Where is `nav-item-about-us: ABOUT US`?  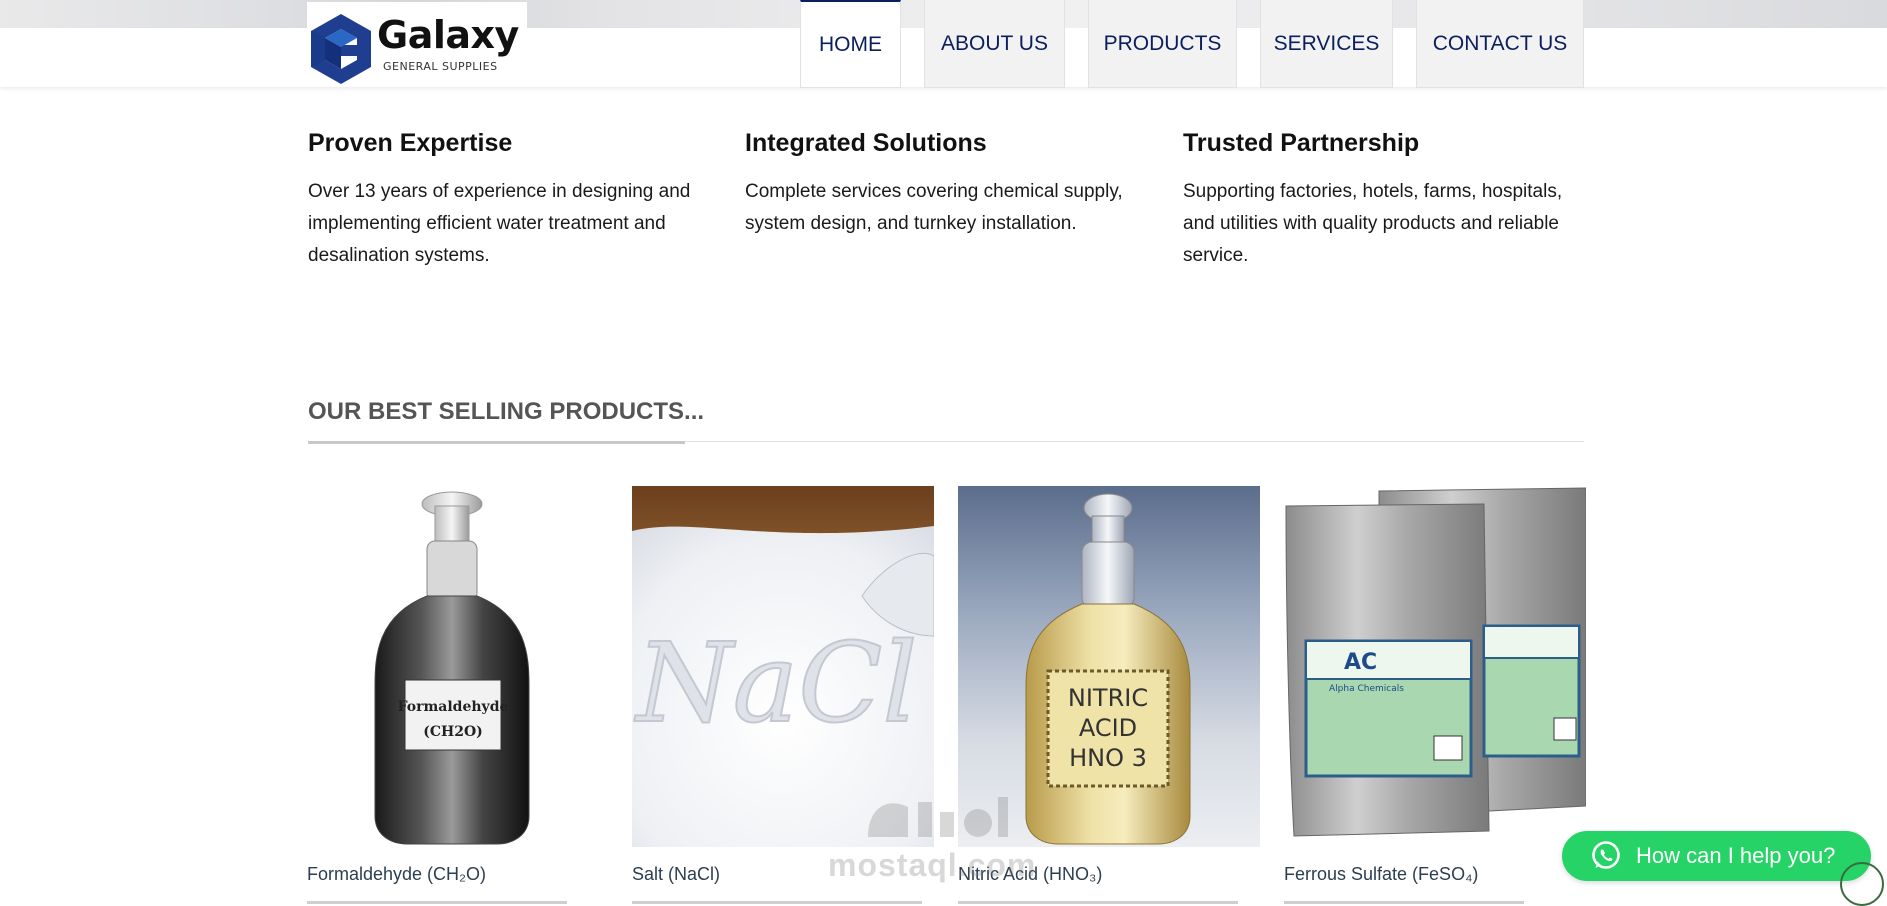
nav-item-about-us: ABOUT US is located at coordinates (994, 44).